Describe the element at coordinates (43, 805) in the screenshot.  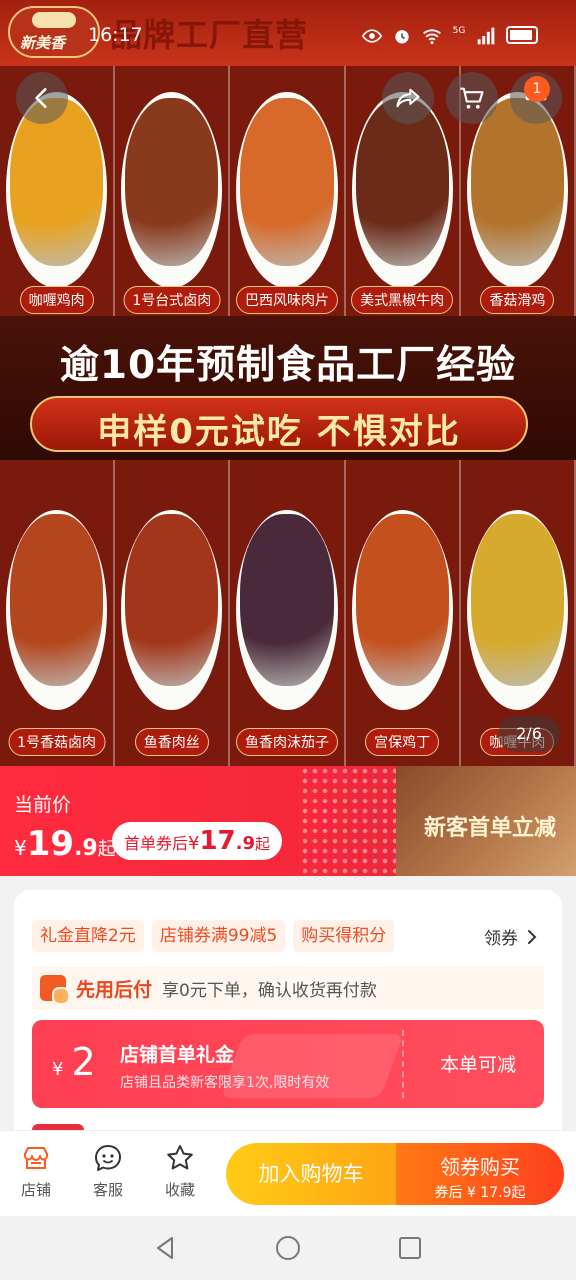
I see `current-price-label: 当前价` at that location.